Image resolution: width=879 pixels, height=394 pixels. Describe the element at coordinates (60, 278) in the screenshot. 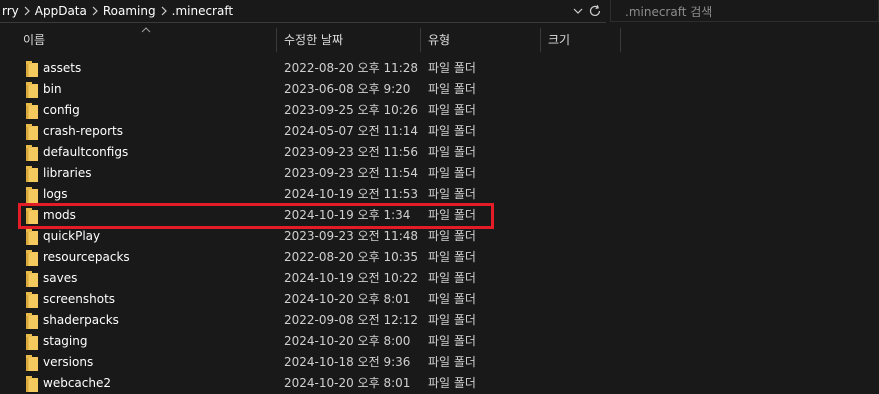

I see `file-name: saves` at that location.